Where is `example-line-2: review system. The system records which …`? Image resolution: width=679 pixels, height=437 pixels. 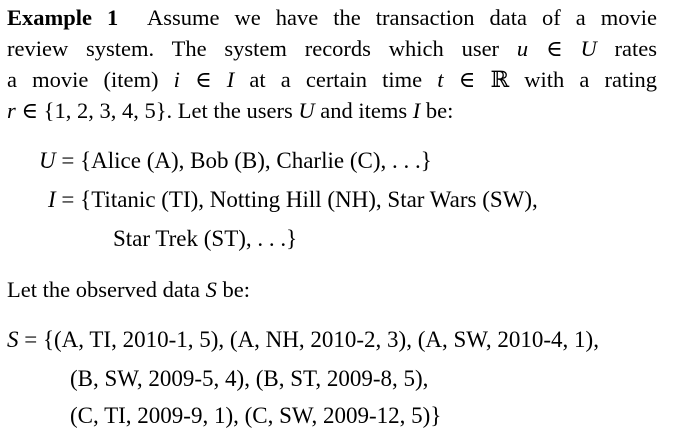
example-line-2: review system. The system records which … is located at coordinates (332, 48).